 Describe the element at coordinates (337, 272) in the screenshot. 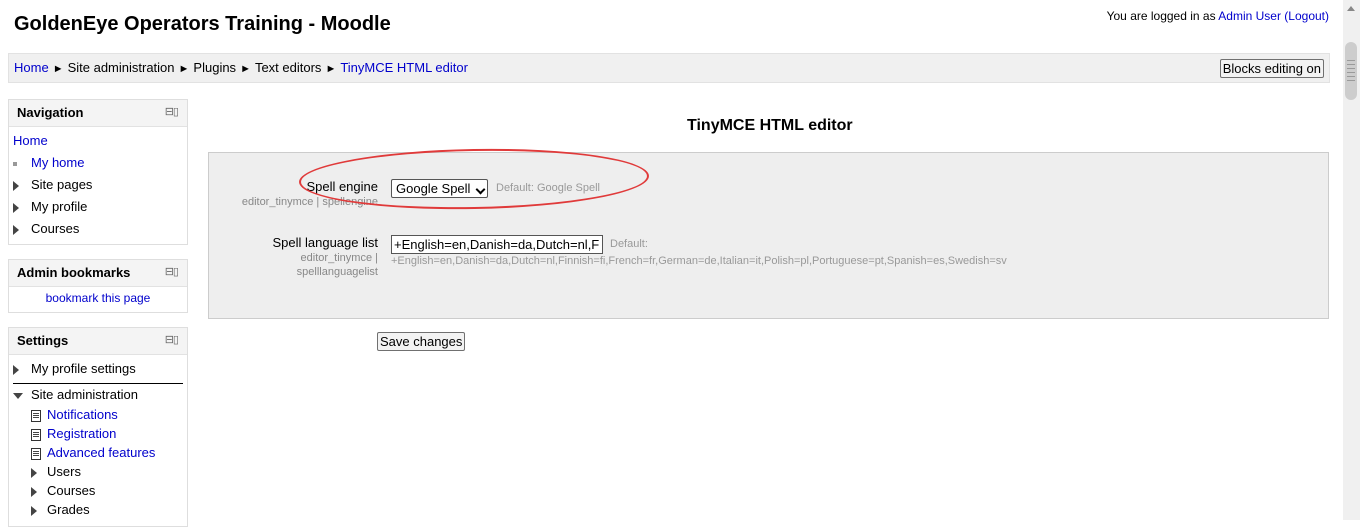

I see `spell-language-setting-name-2: spelllanguagelist` at that location.